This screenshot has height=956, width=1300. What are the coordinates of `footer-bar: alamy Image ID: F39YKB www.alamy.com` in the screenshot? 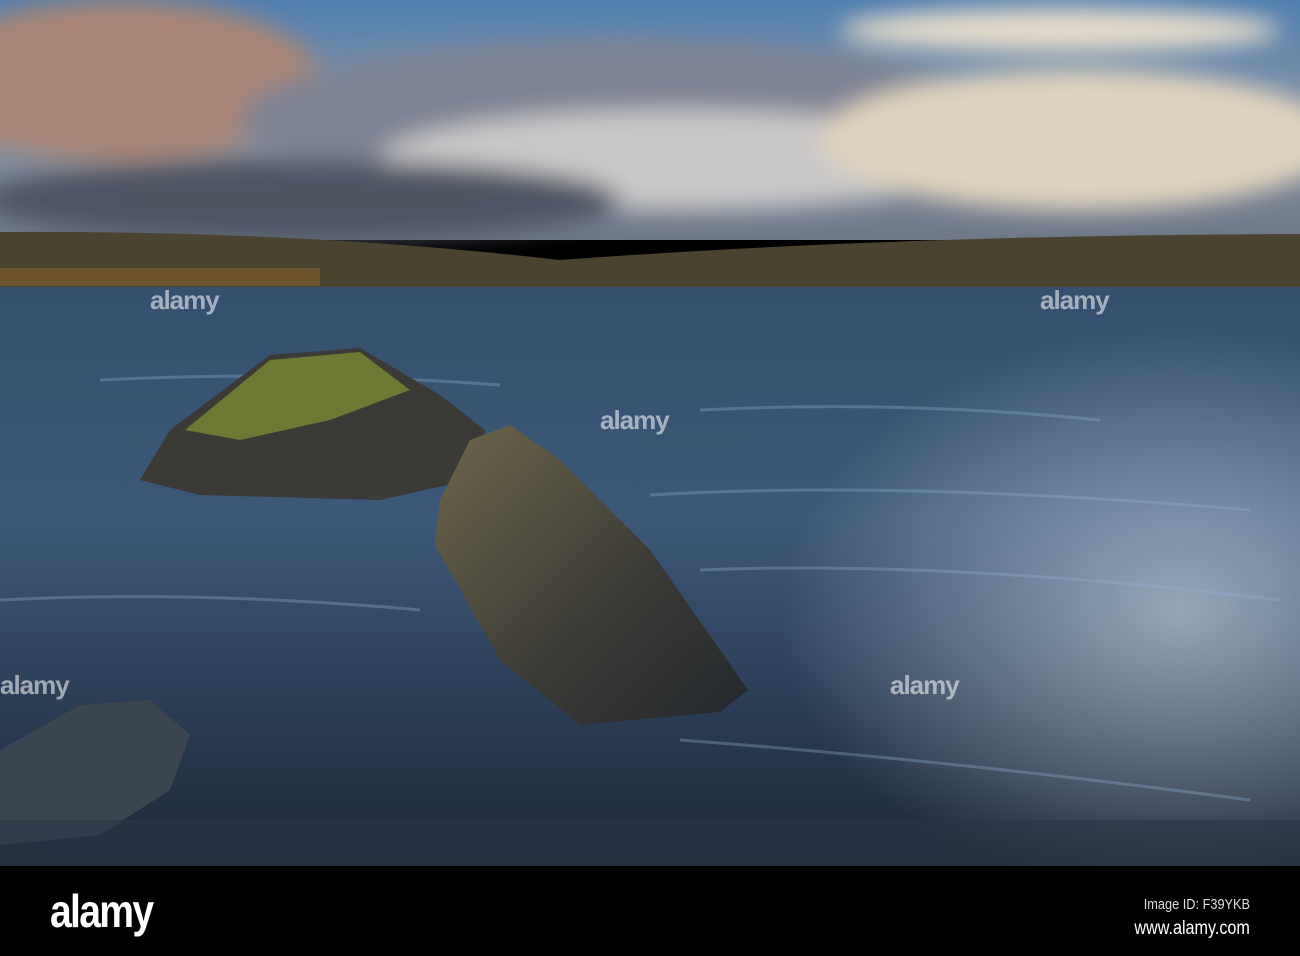 It's located at (650, 911).